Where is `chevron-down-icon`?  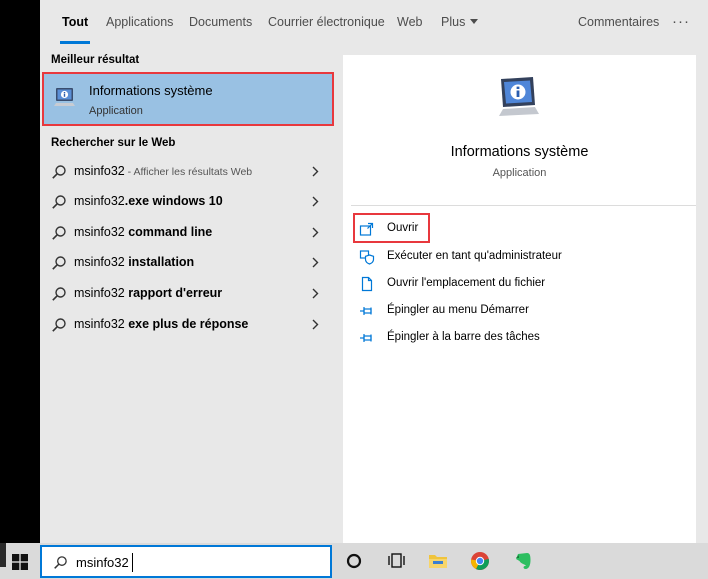 chevron-down-icon is located at coordinates (474, 21).